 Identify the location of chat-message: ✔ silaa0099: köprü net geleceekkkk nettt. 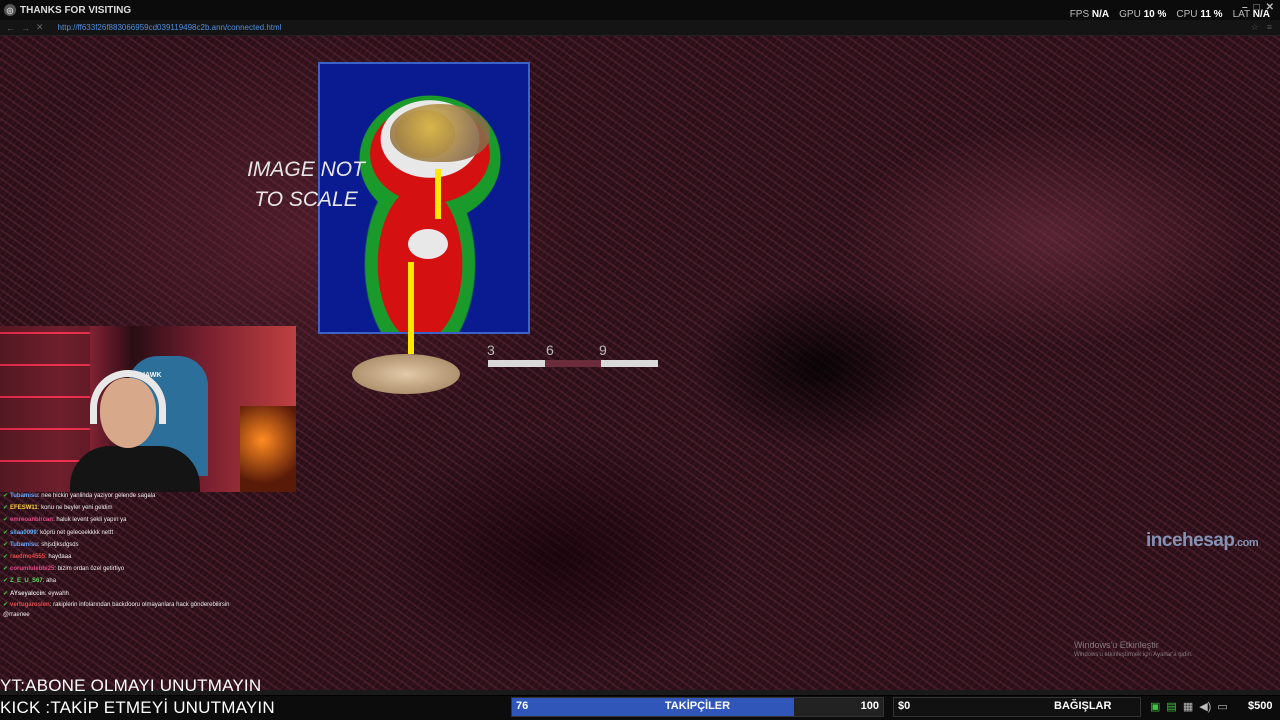
(58, 532).